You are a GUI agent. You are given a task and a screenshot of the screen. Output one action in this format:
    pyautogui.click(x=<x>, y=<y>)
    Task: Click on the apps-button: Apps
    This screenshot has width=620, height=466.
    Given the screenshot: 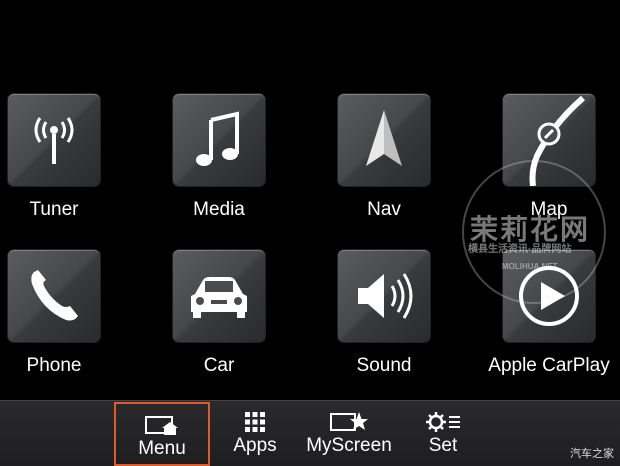 What is the action you would take?
    pyautogui.click(x=255, y=433)
    